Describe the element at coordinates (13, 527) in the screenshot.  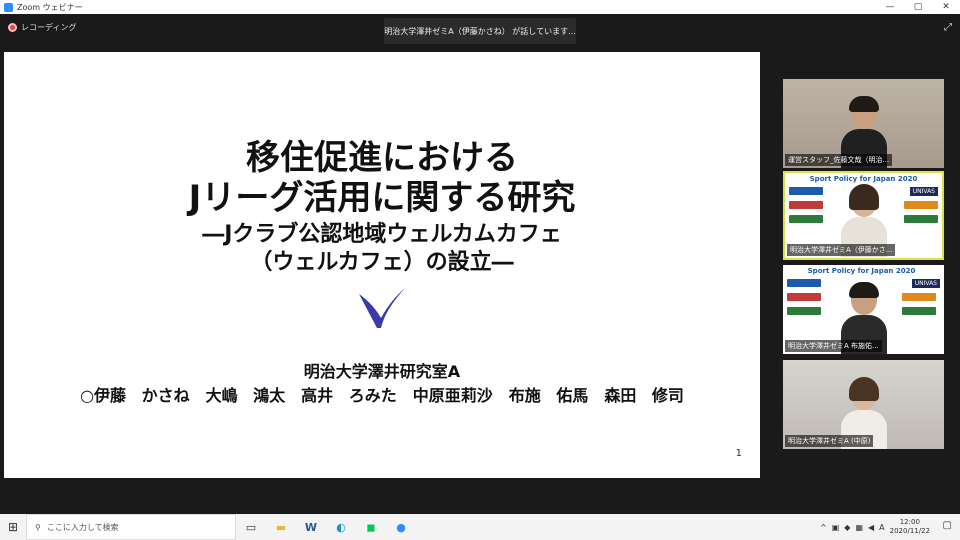
I see `windows-start-icon: ⊞` at that location.